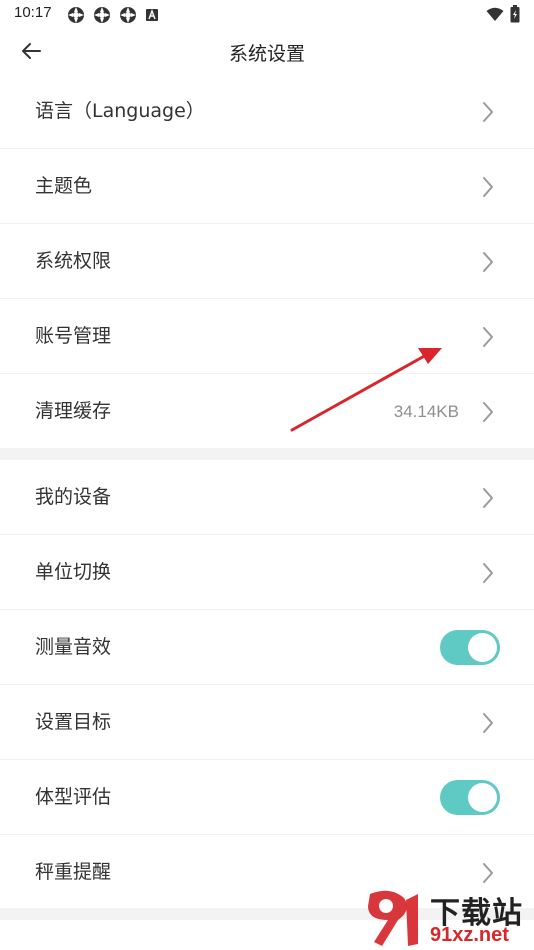  Describe the element at coordinates (426, 411) in the screenshot. I see `cache-size-value: 34.14KB` at that location.